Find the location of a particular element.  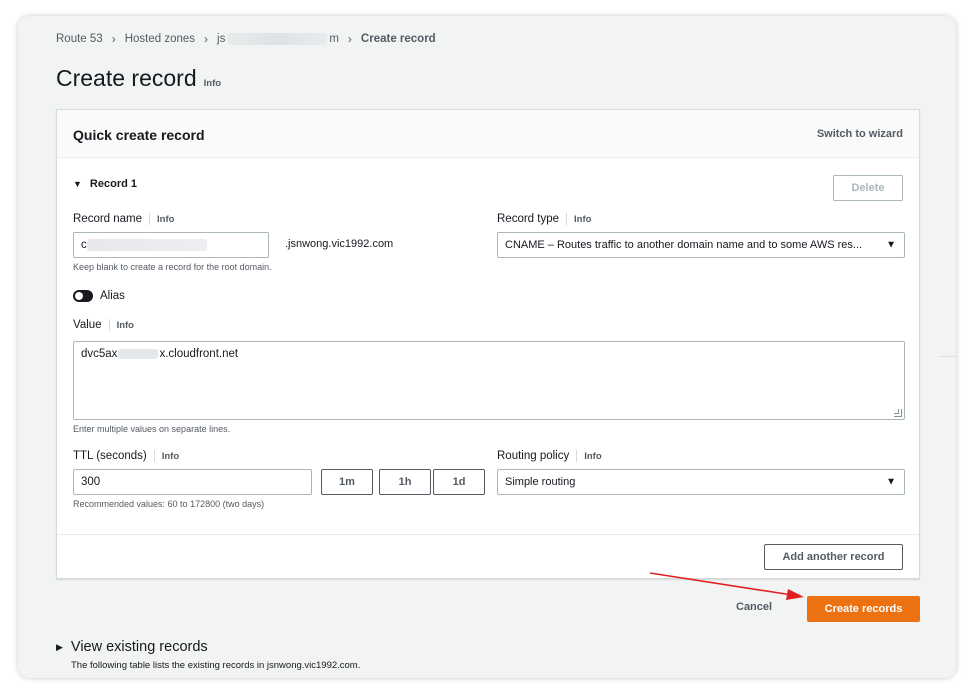

zone-name-start: js is located at coordinates (221, 39).